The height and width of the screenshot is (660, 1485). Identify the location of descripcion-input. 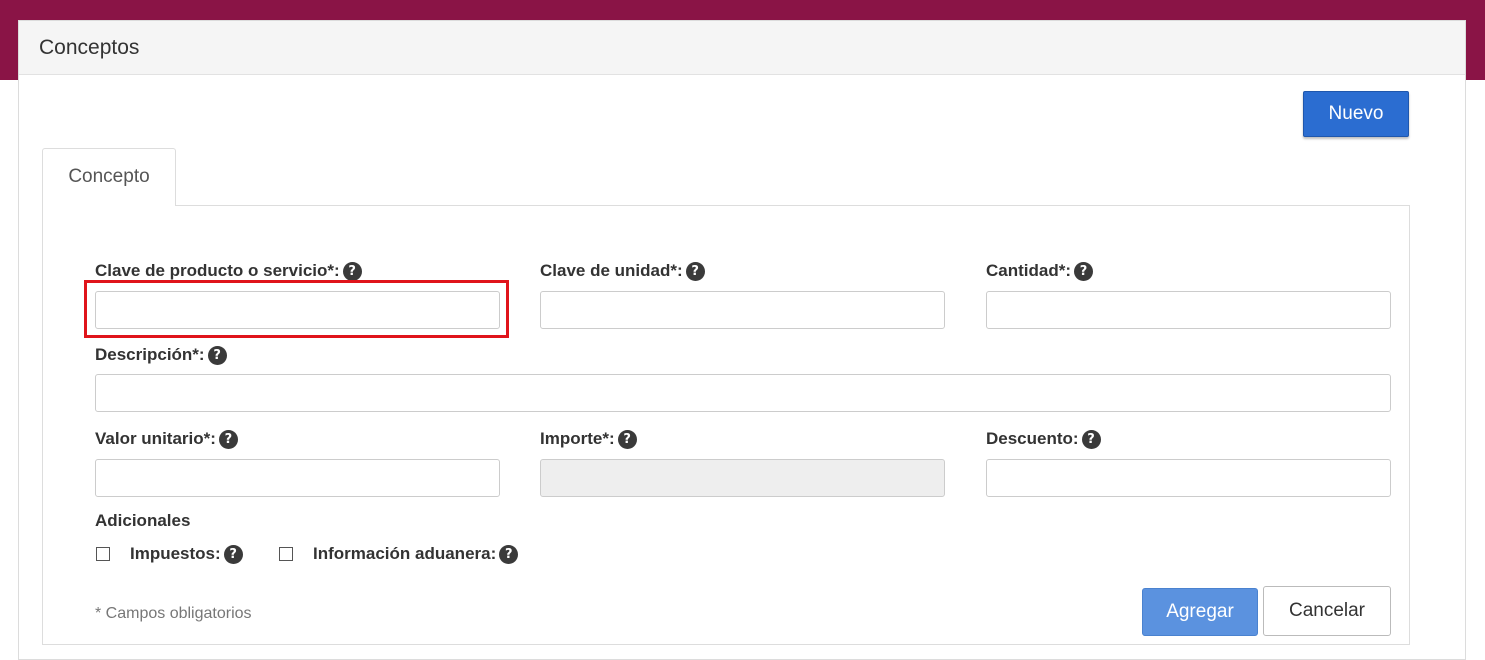
(743, 393).